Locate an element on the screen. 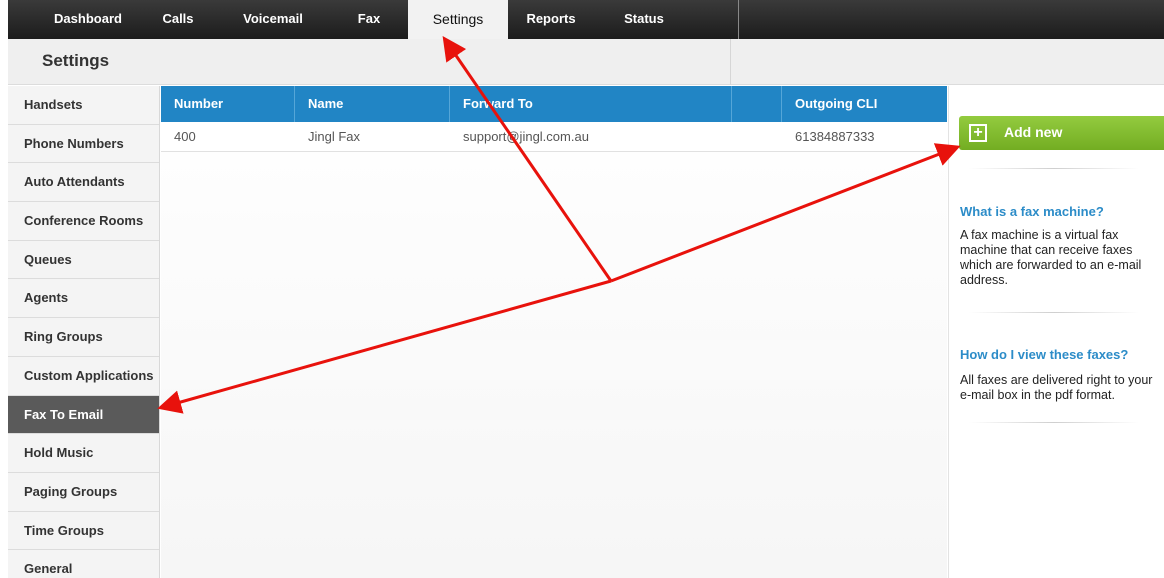 The height and width of the screenshot is (578, 1164). table-header: Number Name Forward To Outgoing CLI is located at coordinates (554, 104).